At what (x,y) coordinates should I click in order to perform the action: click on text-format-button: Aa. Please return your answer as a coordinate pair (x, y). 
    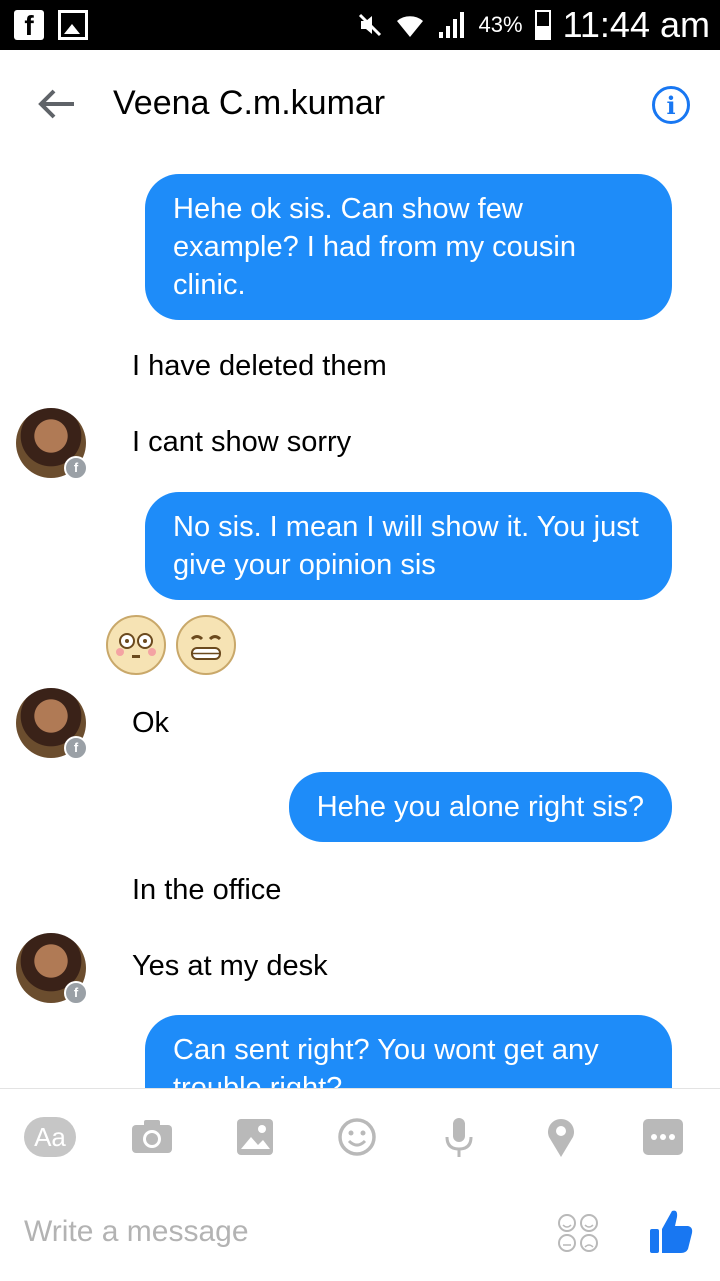
    Looking at the image, I should click on (50, 1137).